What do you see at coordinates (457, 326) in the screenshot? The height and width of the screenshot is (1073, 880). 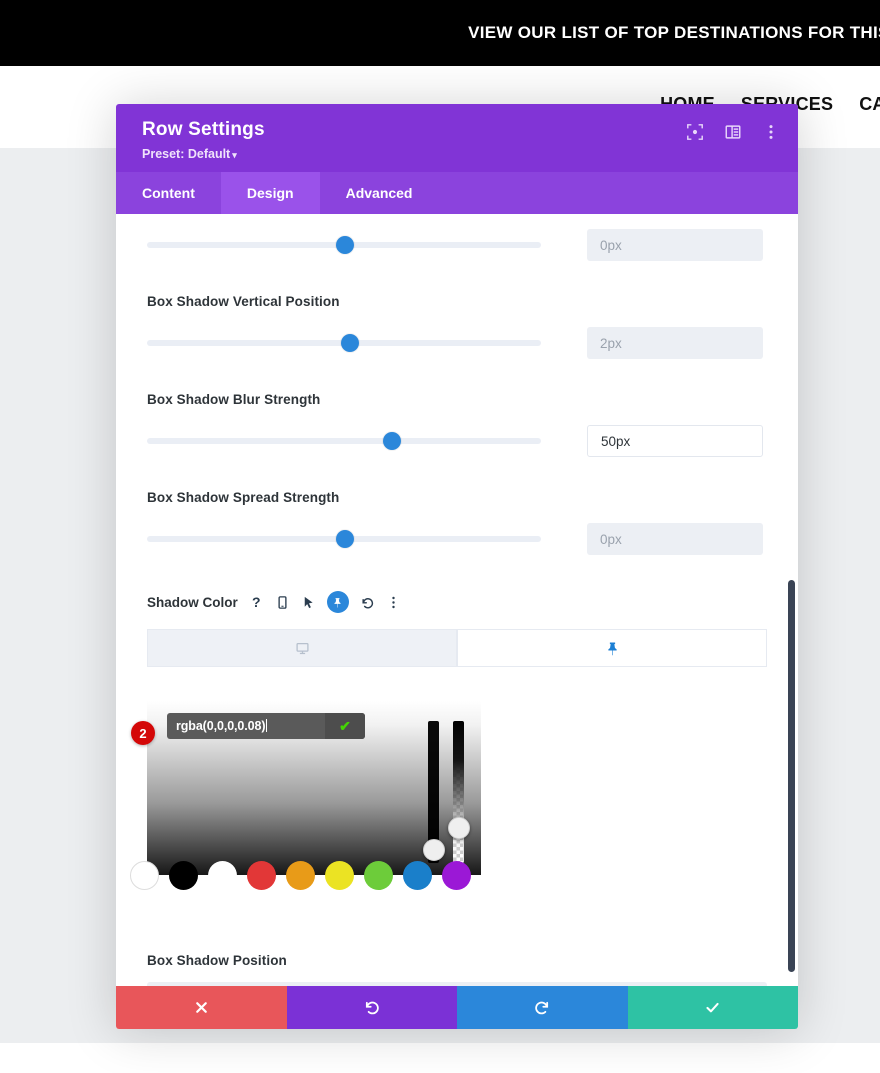 I see `field-box-shadow-vertical-position: Box Shadow Vertical Position 2px` at bounding box center [457, 326].